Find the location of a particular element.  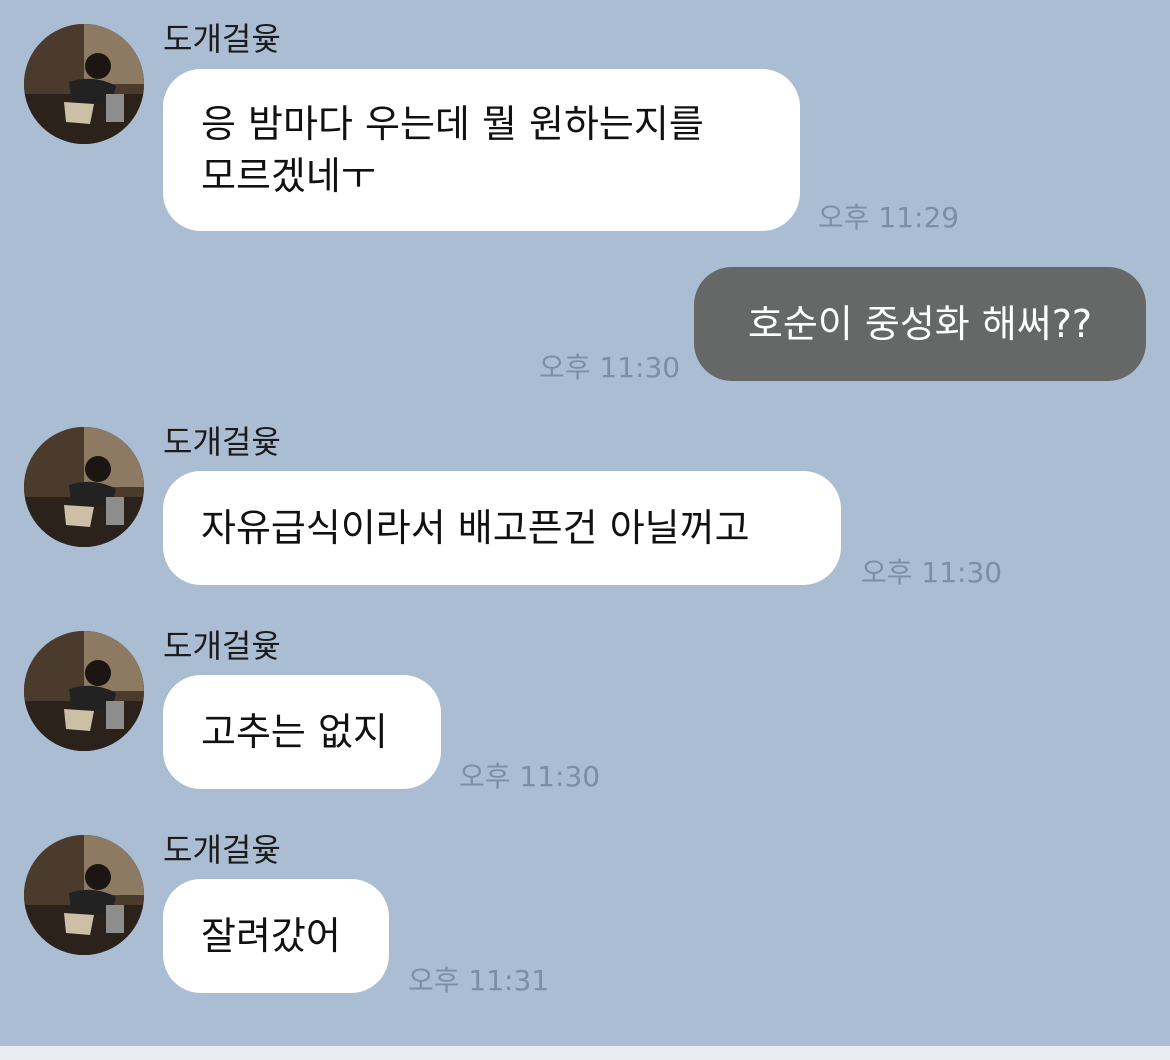

message-bubble: 응 밤마다 우는데 뭘 원하는지를 모르겠네ㅜ is located at coordinates (481, 150).